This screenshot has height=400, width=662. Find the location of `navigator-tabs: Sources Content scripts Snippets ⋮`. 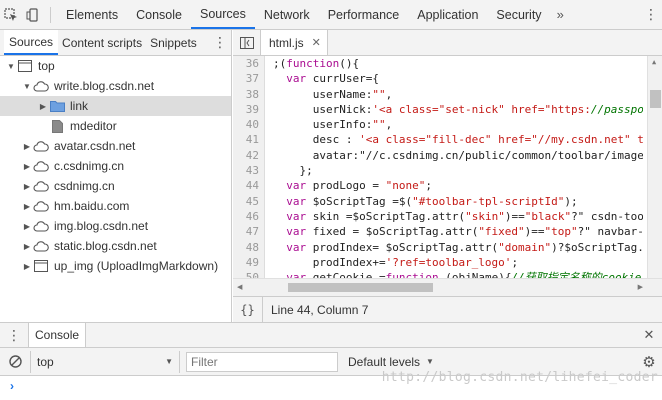

navigator-tabs: Sources Content scripts Snippets ⋮ is located at coordinates (115, 43).